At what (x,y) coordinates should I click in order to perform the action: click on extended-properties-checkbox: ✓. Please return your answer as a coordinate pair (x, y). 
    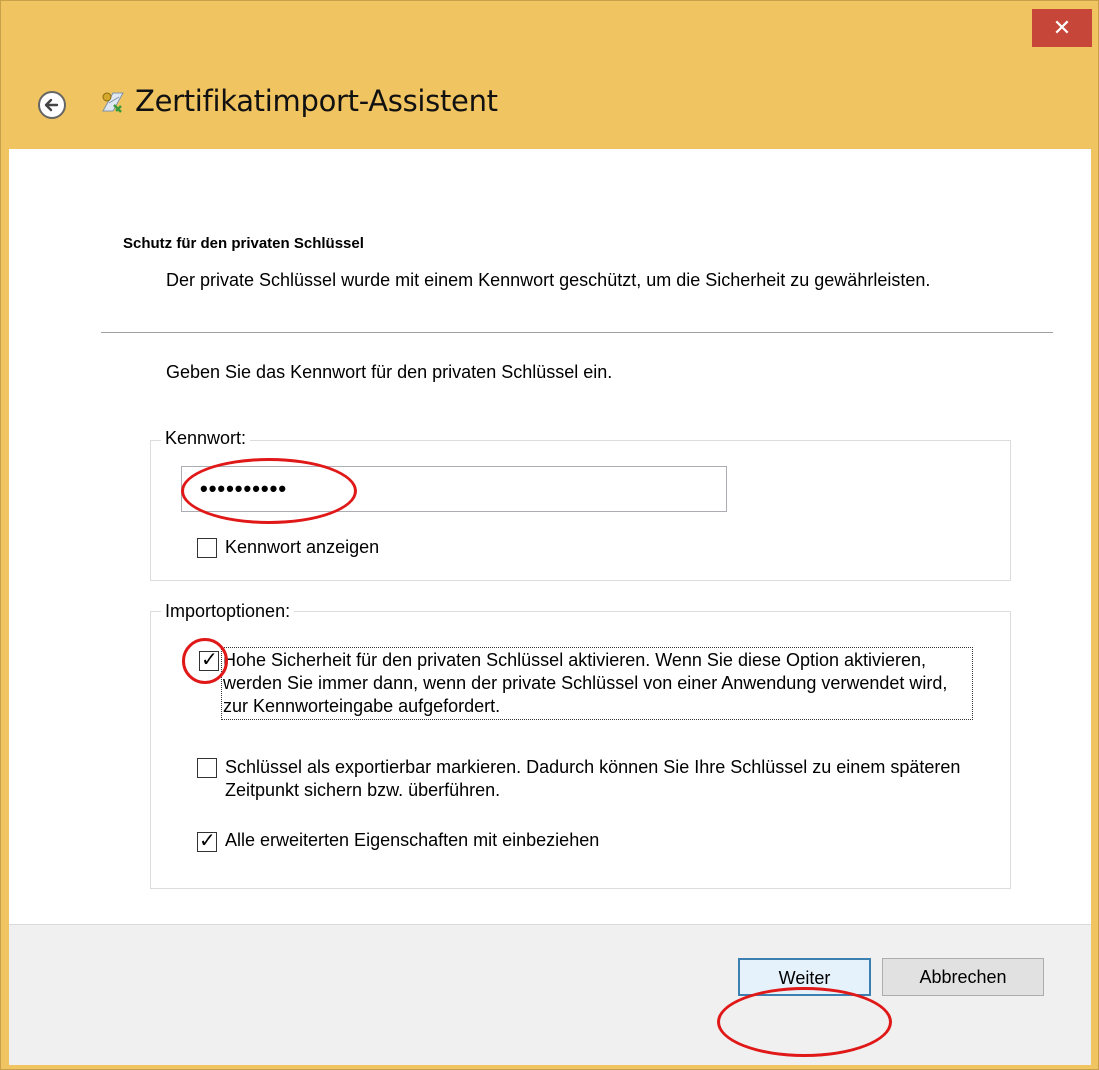
    Looking at the image, I should click on (207, 841).